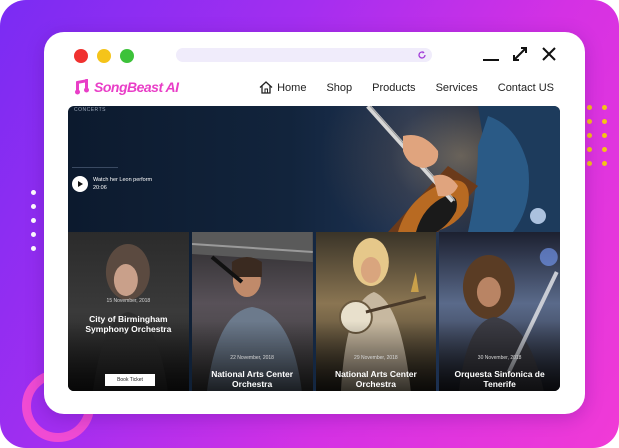 Image resolution: width=619 pixels, height=448 pixels. I want to click on nav-item-services: Services, so click(457, 88).